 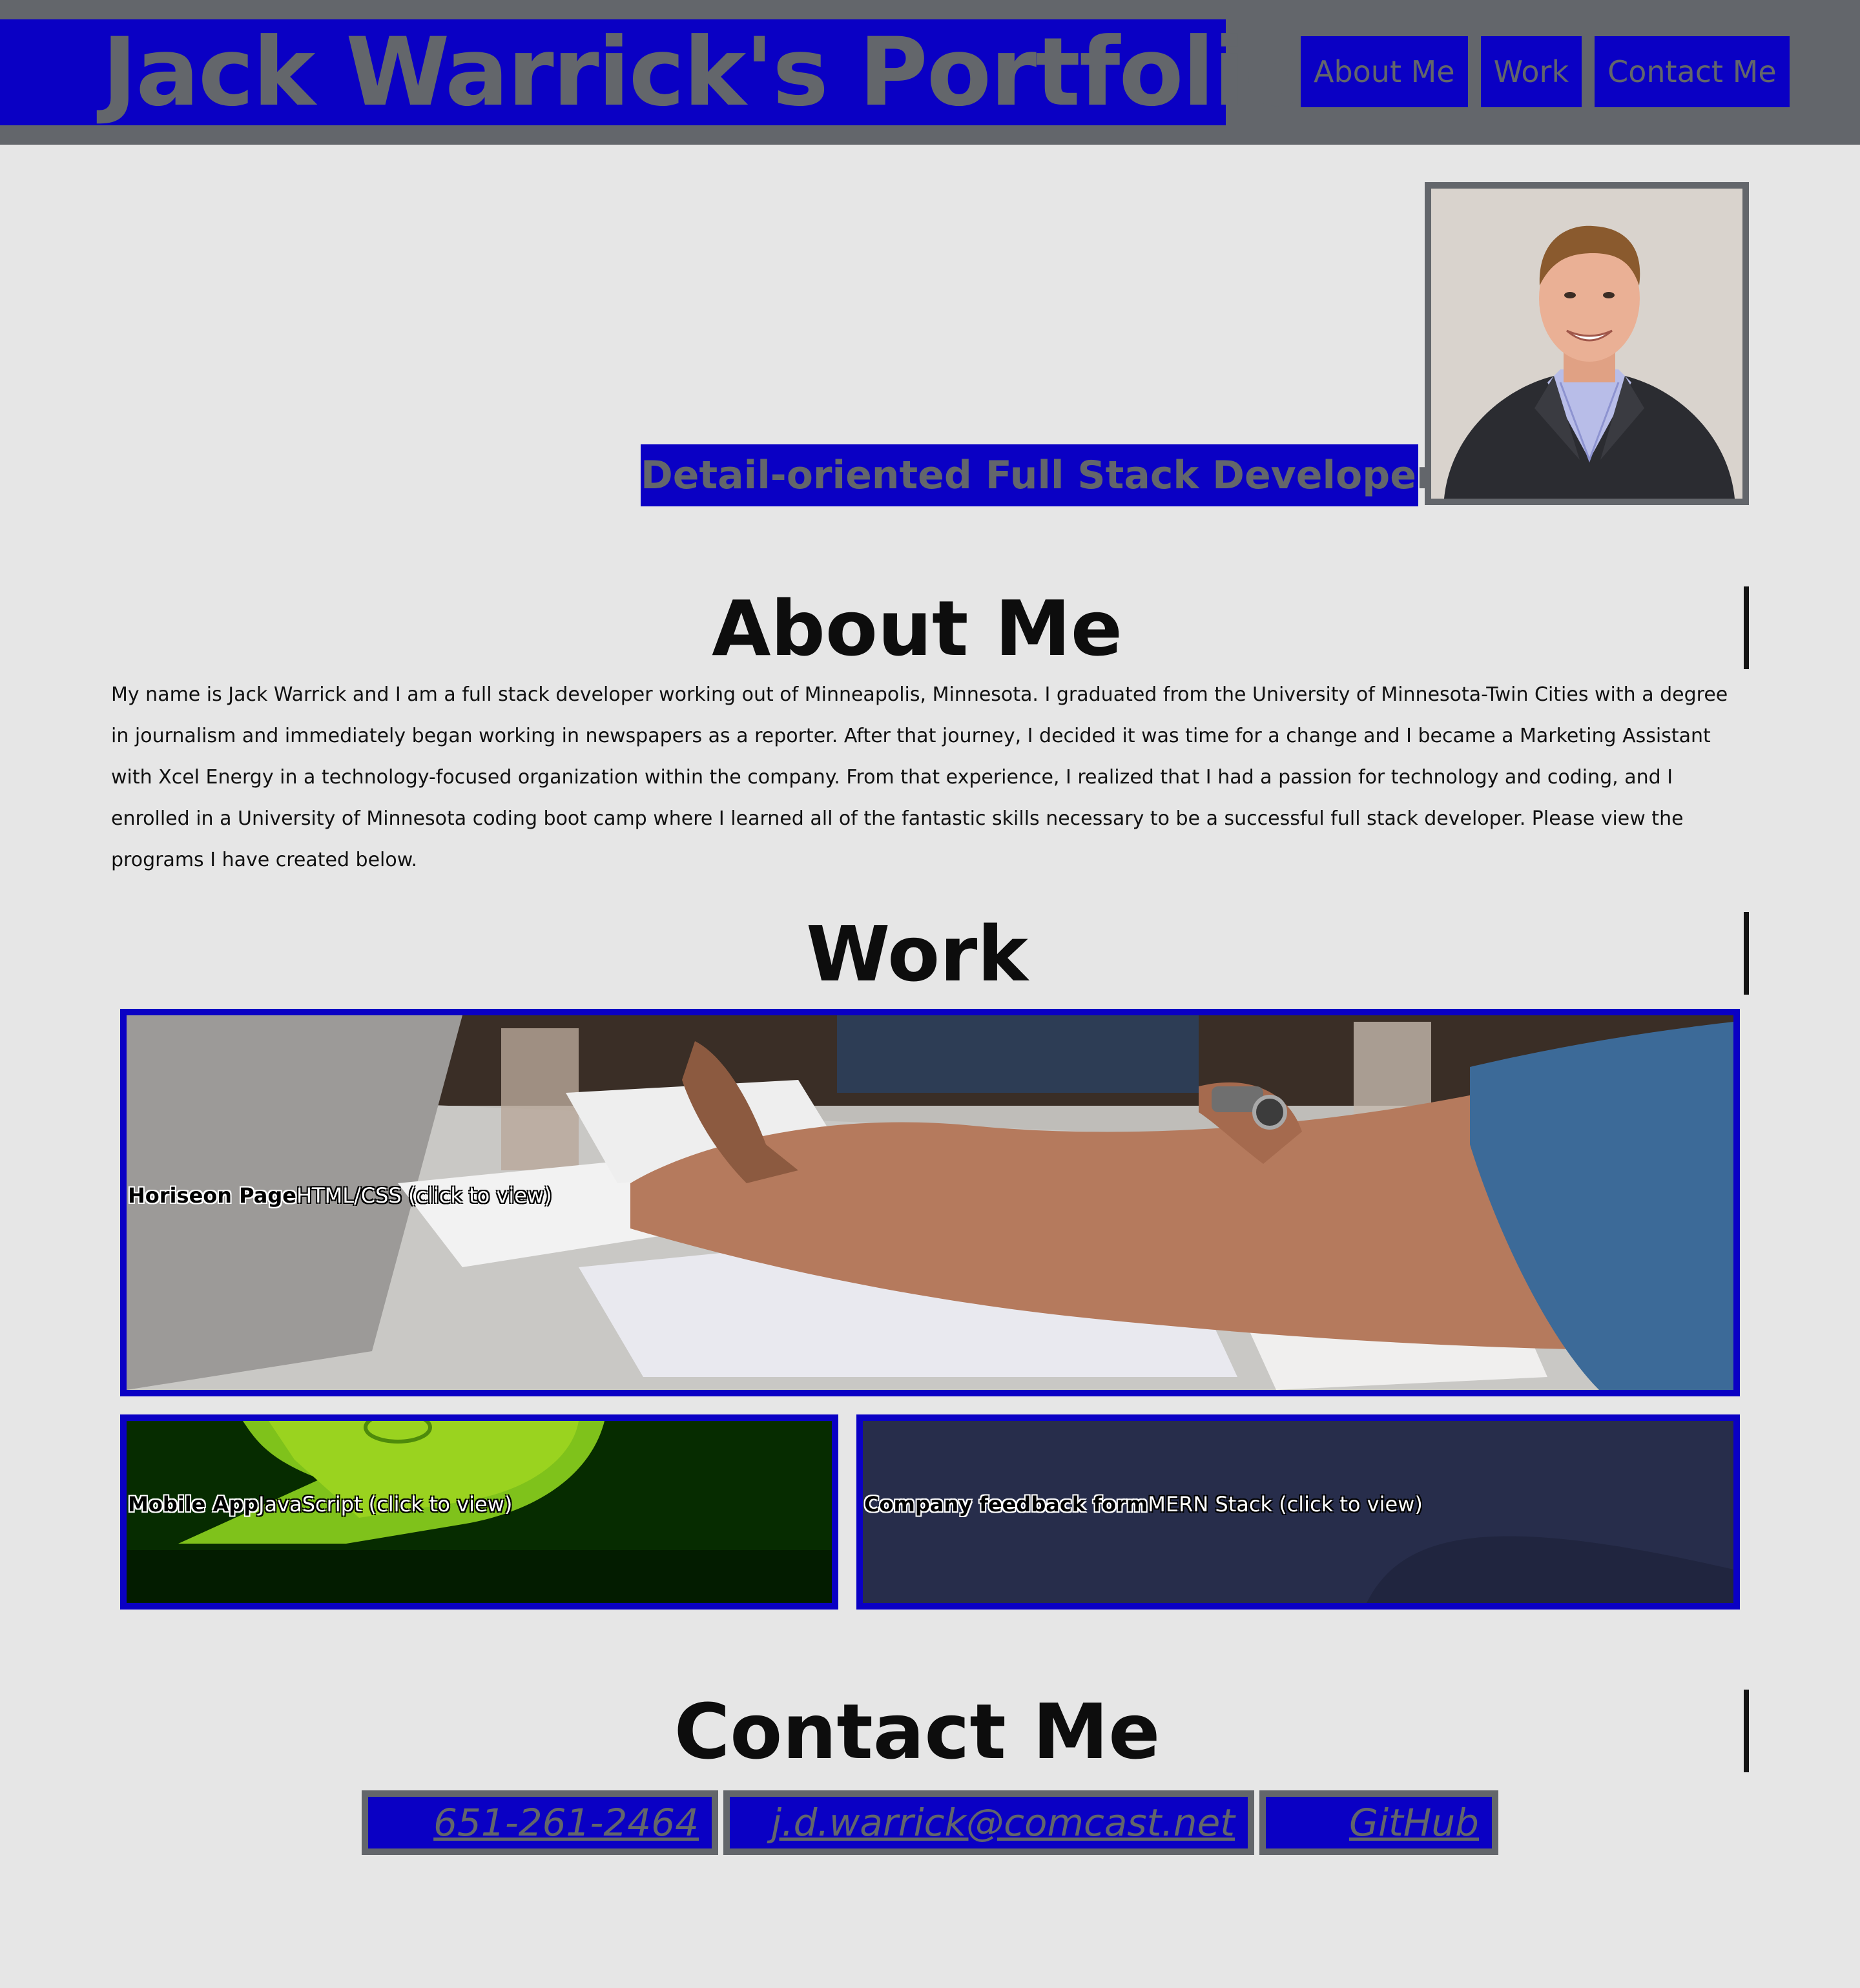 I want to click on project-name: Horiseon Page, so click(x=212, y=1195).